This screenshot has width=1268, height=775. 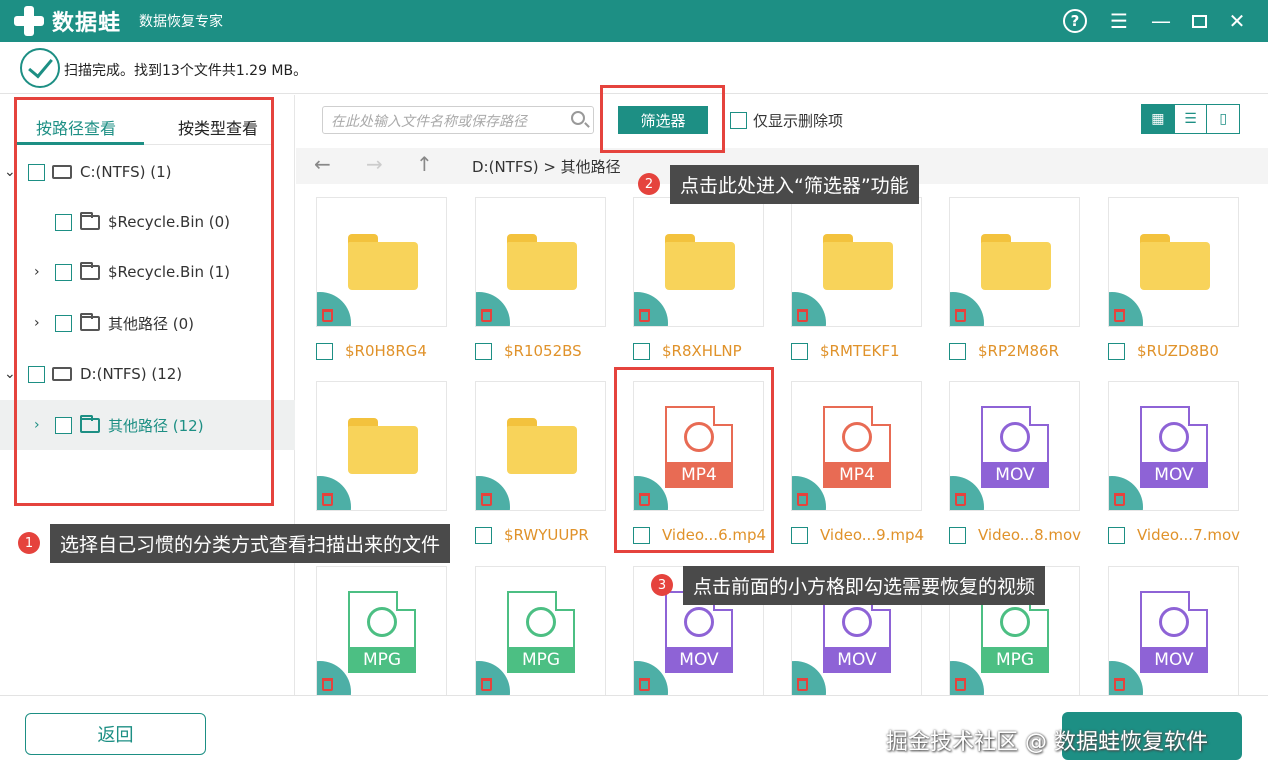 What do you see at coordinates (1189, 535) in the screenshot?
I see `file-name: Video...7.mov` at bounding box center [1189, 535].